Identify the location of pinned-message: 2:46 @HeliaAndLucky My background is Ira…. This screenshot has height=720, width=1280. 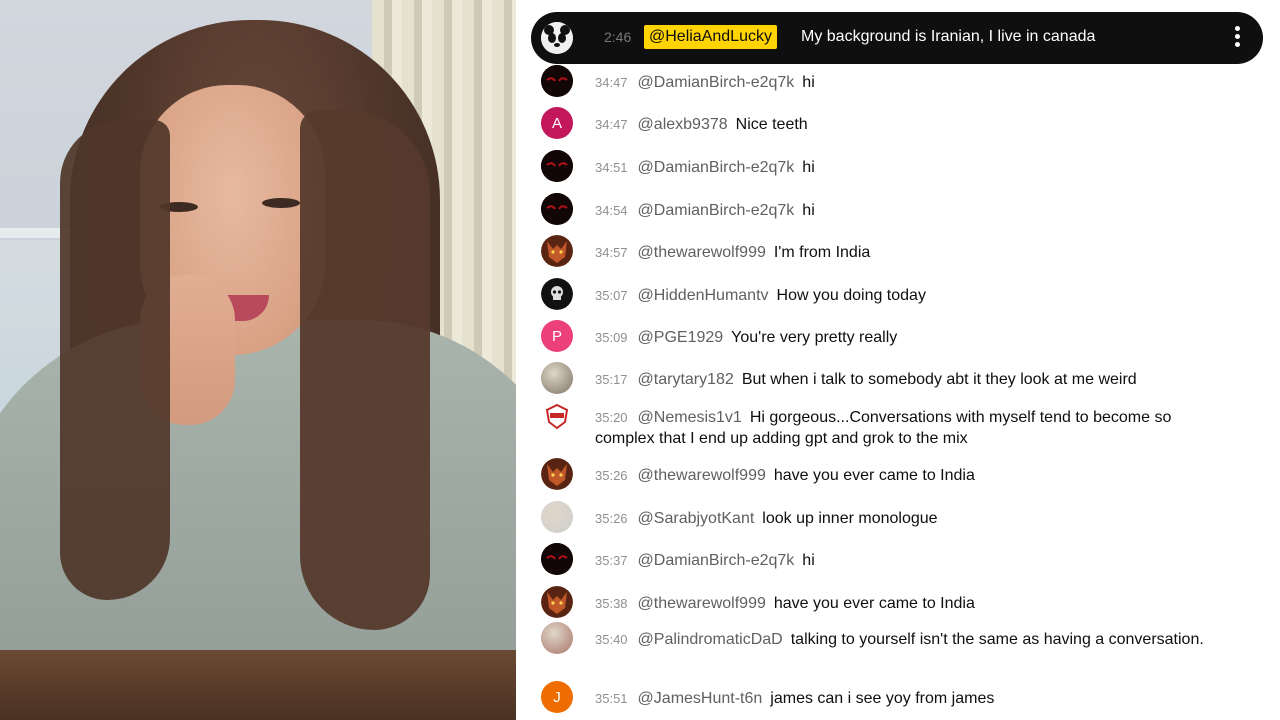
(897, 38).